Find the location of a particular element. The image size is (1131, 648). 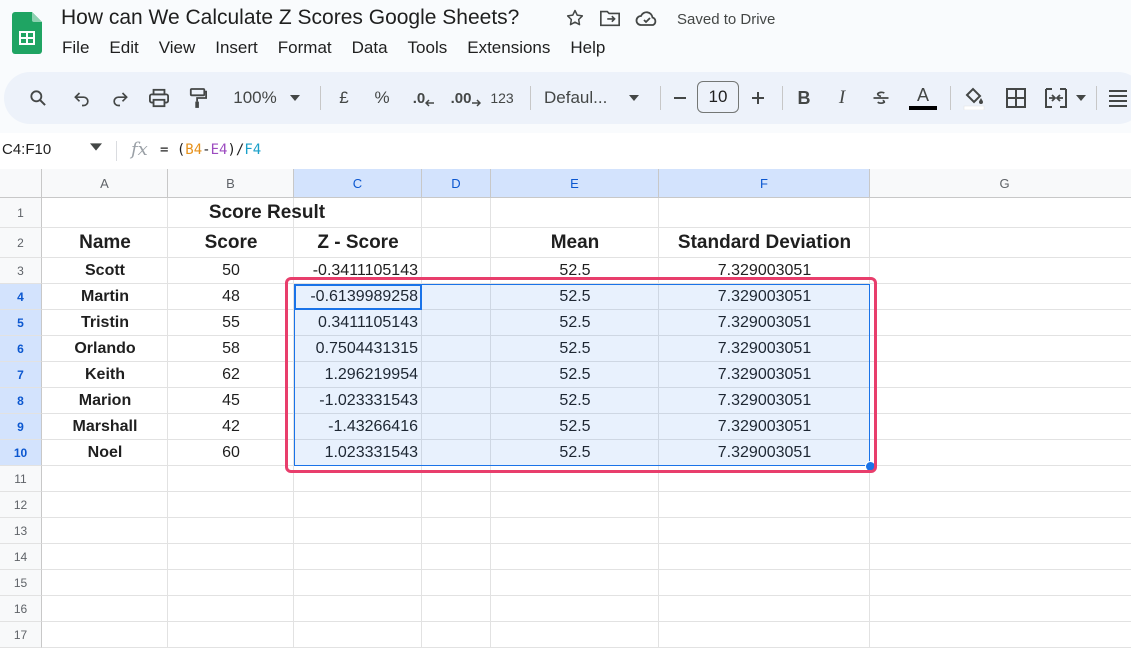

paint-format-icon is located at coordinates (198, 98).